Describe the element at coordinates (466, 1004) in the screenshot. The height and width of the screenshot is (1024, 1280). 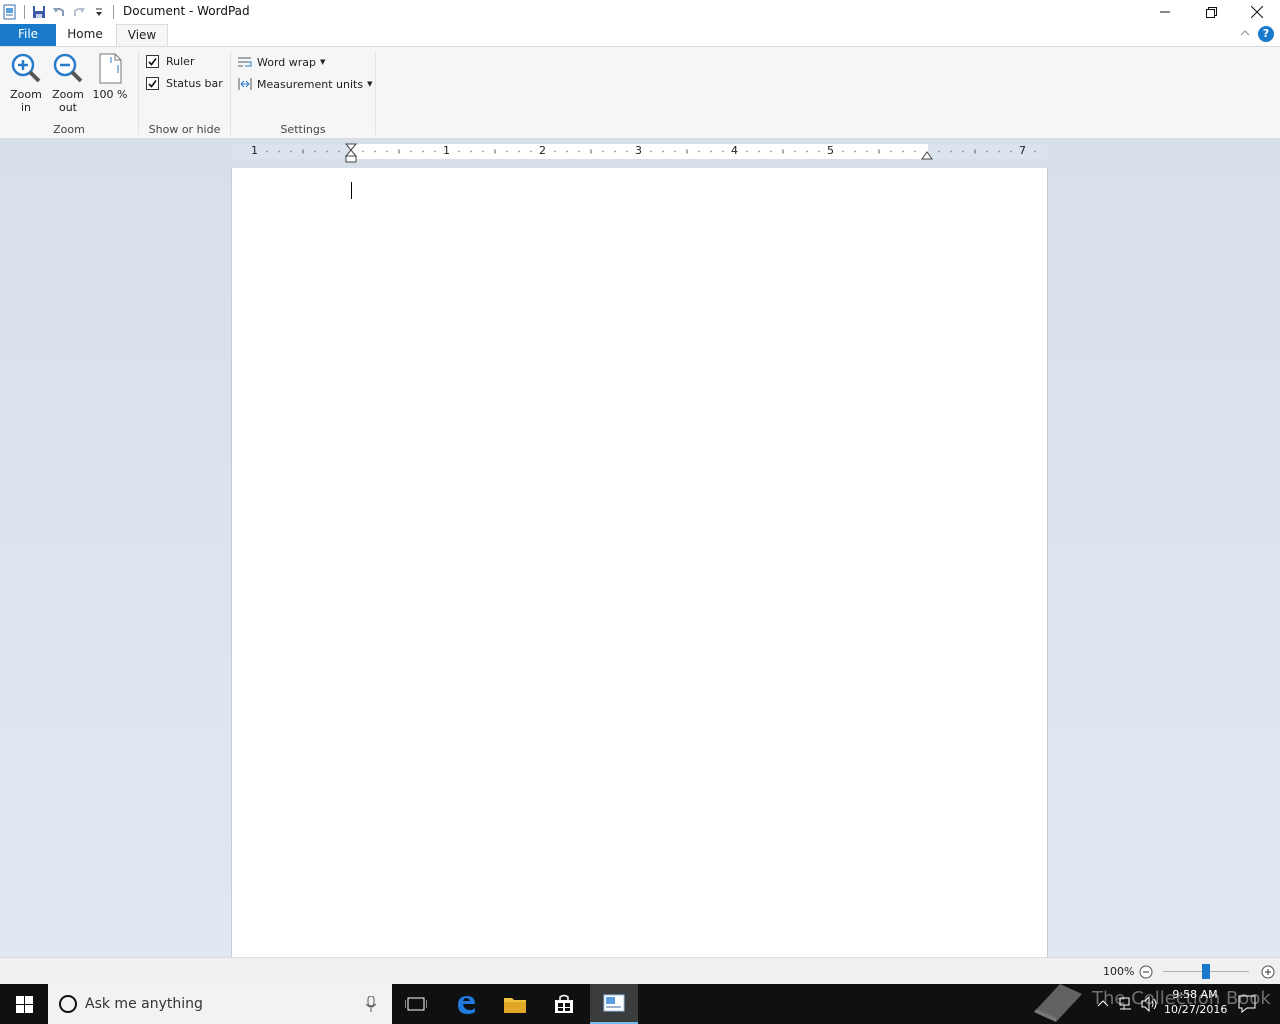
I see `edge-browser-icon` at that location.